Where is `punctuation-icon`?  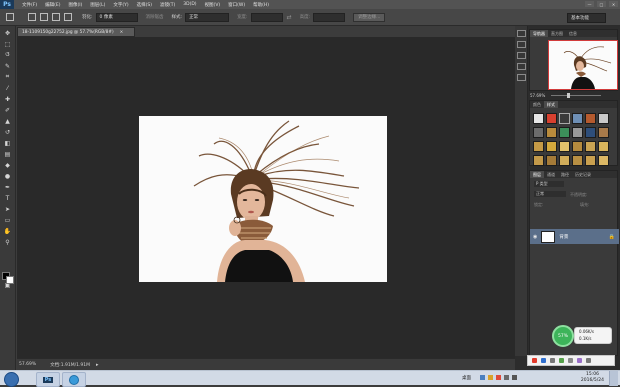
punctuation-icon is located at coordinates (552, 360).